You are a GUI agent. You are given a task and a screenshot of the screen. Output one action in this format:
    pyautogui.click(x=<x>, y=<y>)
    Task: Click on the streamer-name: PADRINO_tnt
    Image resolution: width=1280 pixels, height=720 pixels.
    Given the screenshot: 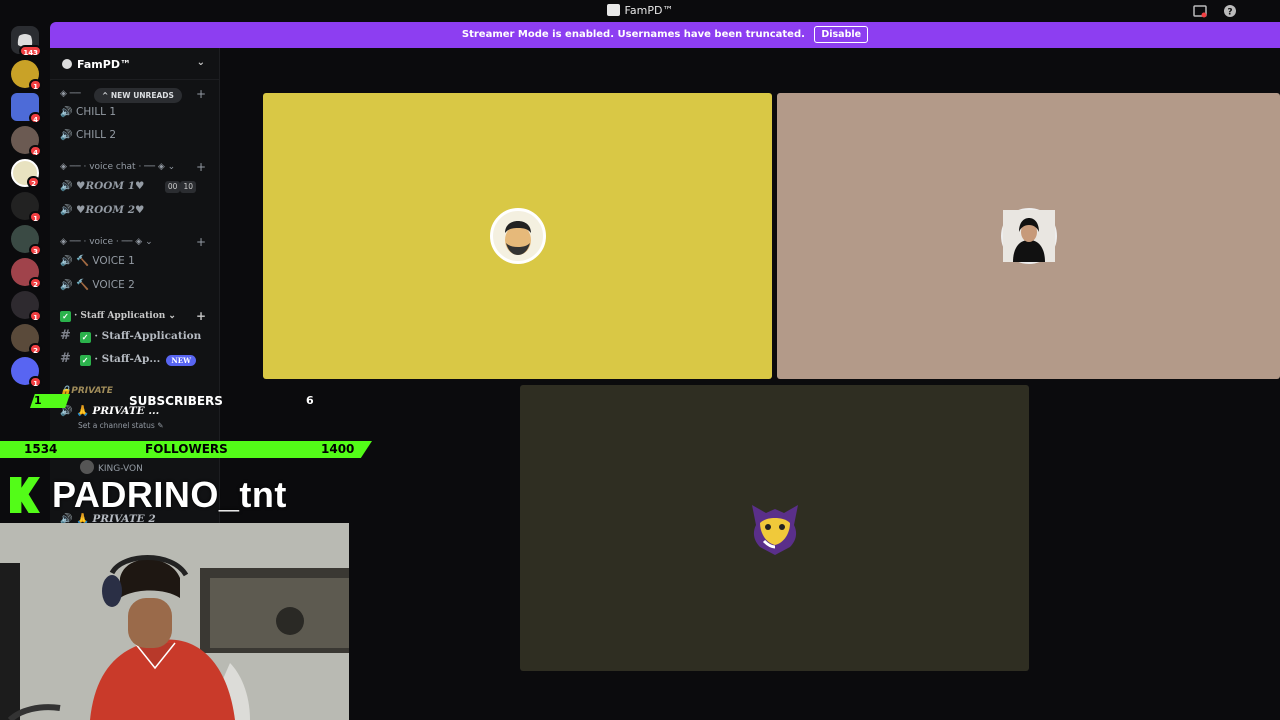 What is the action you would take?
    pyautogui.click(x=169, y=494)
    